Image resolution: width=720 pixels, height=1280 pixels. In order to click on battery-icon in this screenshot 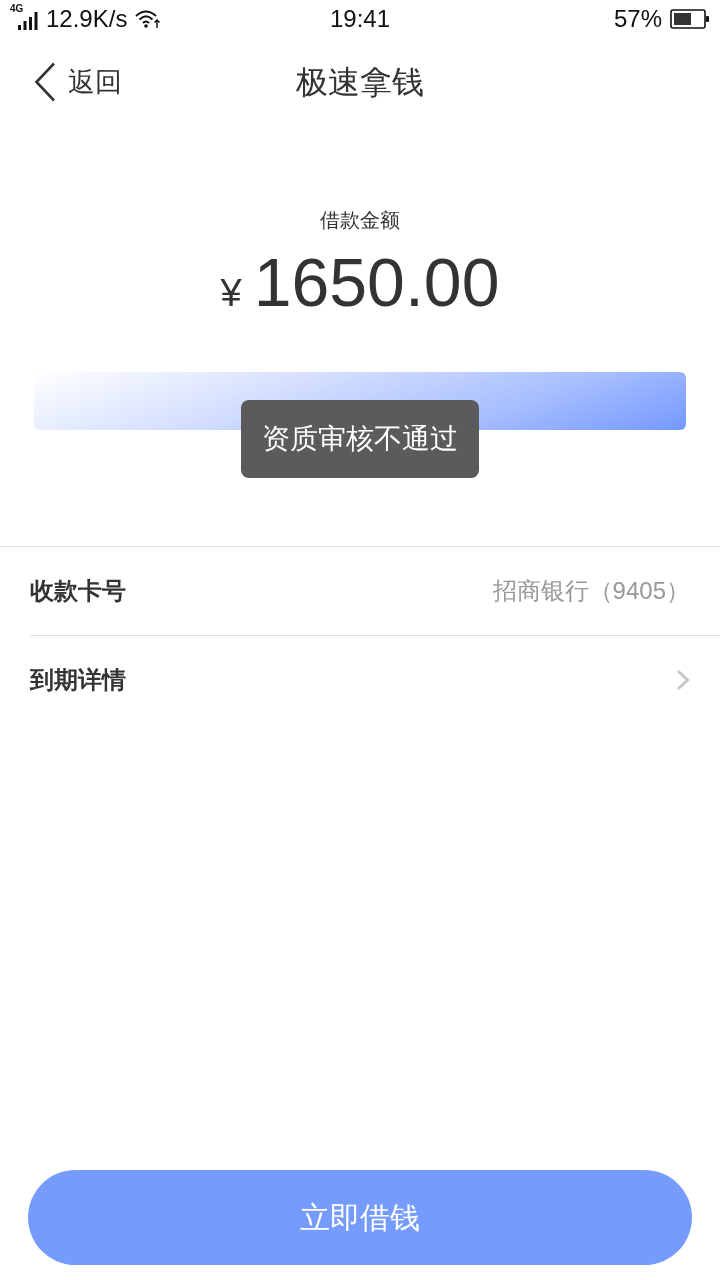, I will do `click(690, 19)`.